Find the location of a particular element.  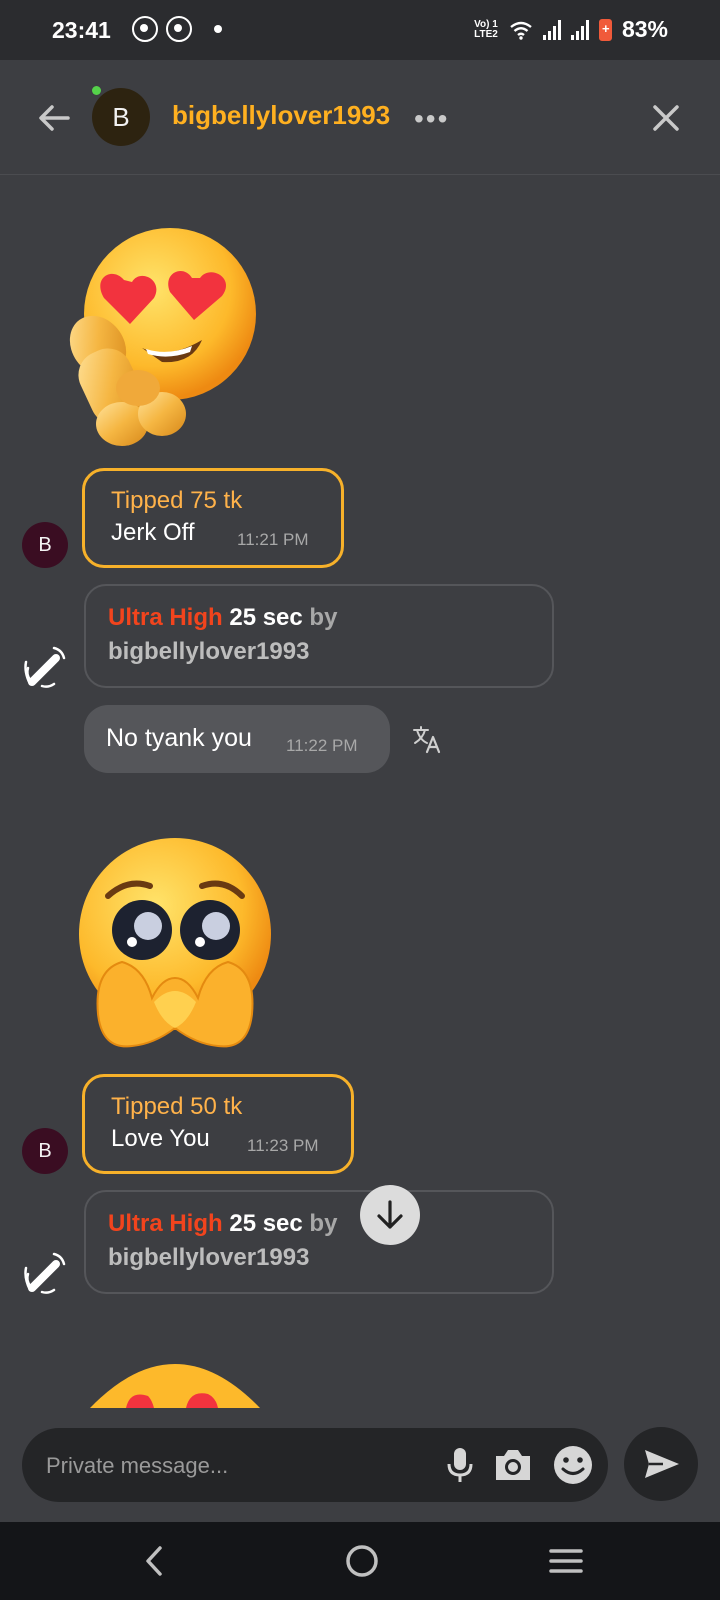

more-options-button: ••• is located at coordinates (431, 119).